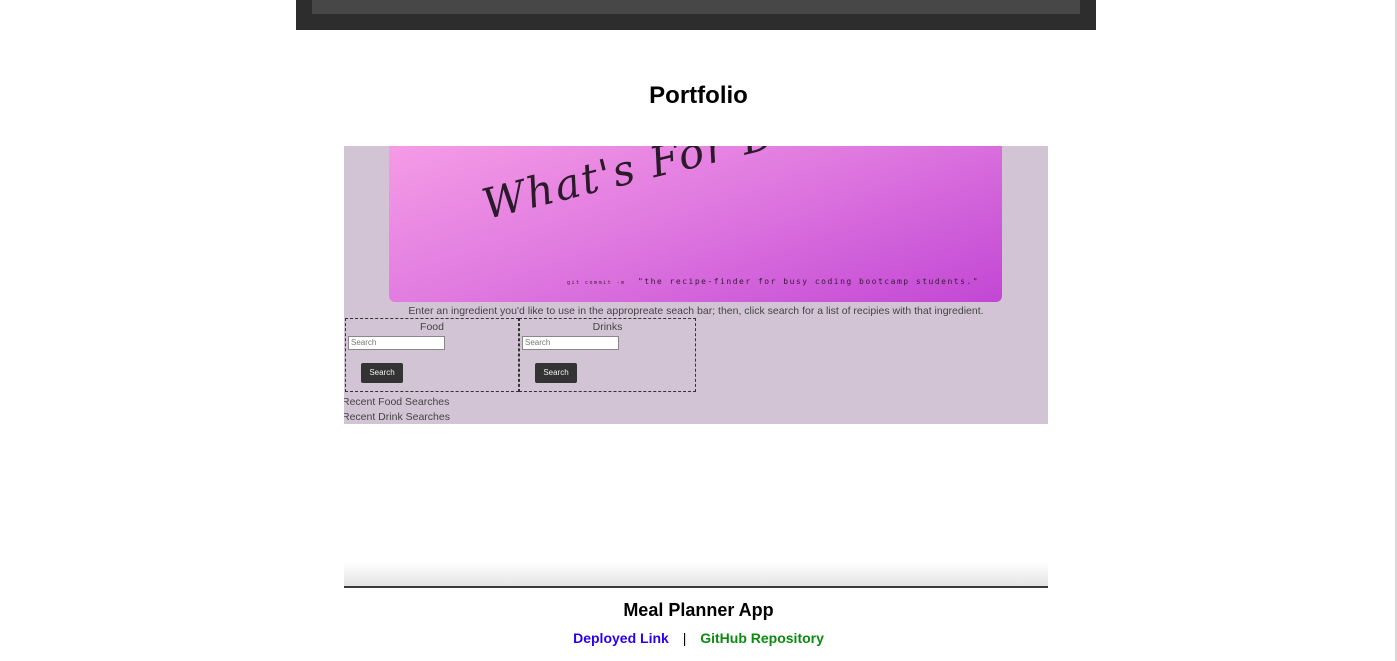  Describe the element at coordinates (397, 417) in the screenshot. I see `recent-drink-searches: Recent Drink Searches` at that location.